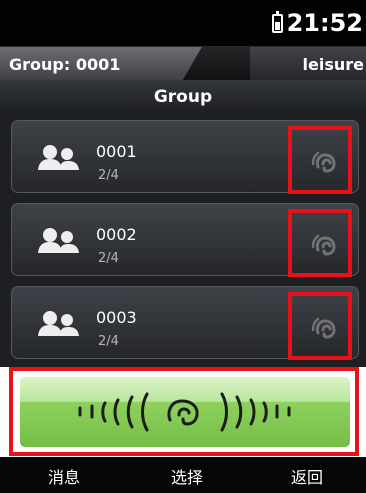 The image size is (366, 493). Describe the element at coordinates (65, 64) in the screenshot. I see `current-group-label: Group: 0001` at that location.